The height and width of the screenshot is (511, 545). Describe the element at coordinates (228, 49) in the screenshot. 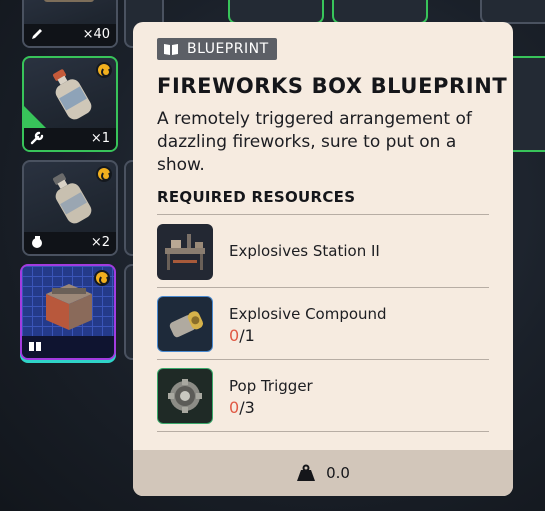

I see `badge-label: BLUEPRINT` at that location.